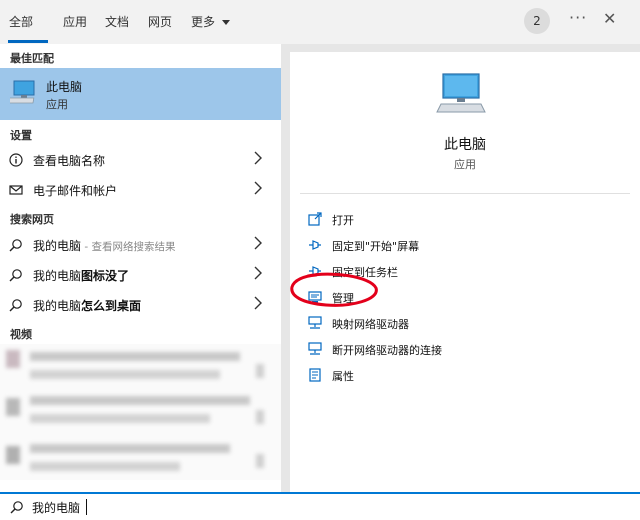  I want to click on web-result-label: 我的电脑 - 查看网络搜索结果, so click(104, 245).